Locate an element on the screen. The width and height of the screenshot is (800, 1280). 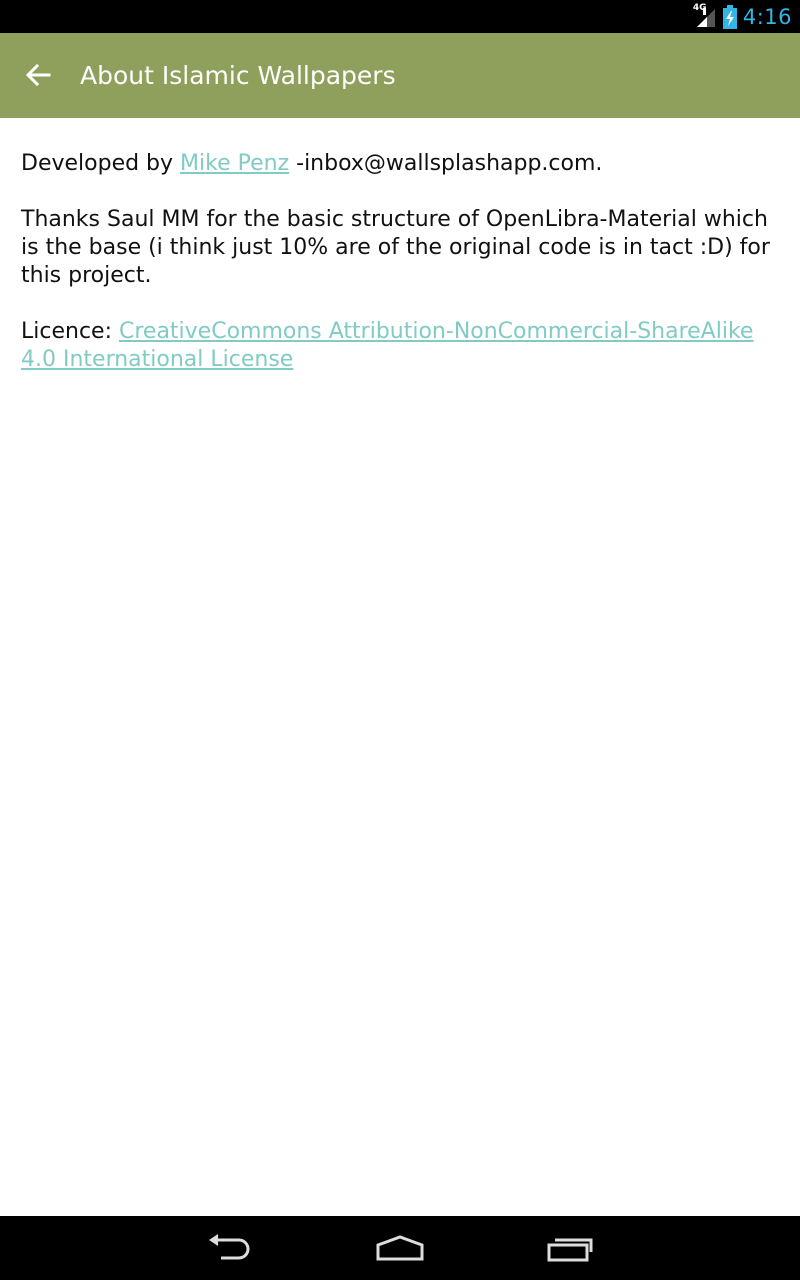
developer-link: Mike Penz is located at coordinates (234, 163).